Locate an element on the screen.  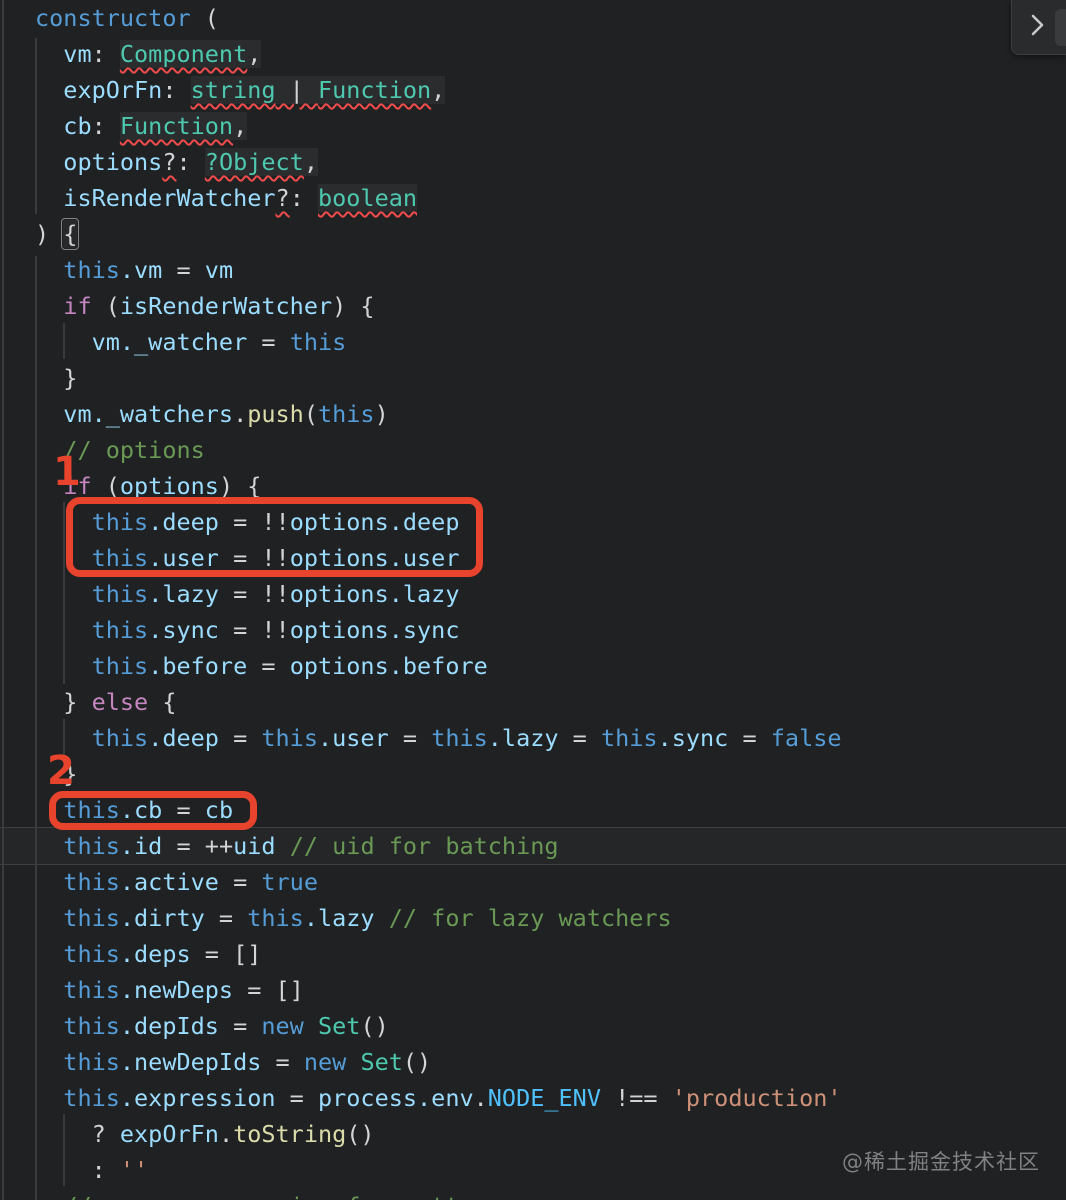
code-token: uid is located at coordinates (254, 846).